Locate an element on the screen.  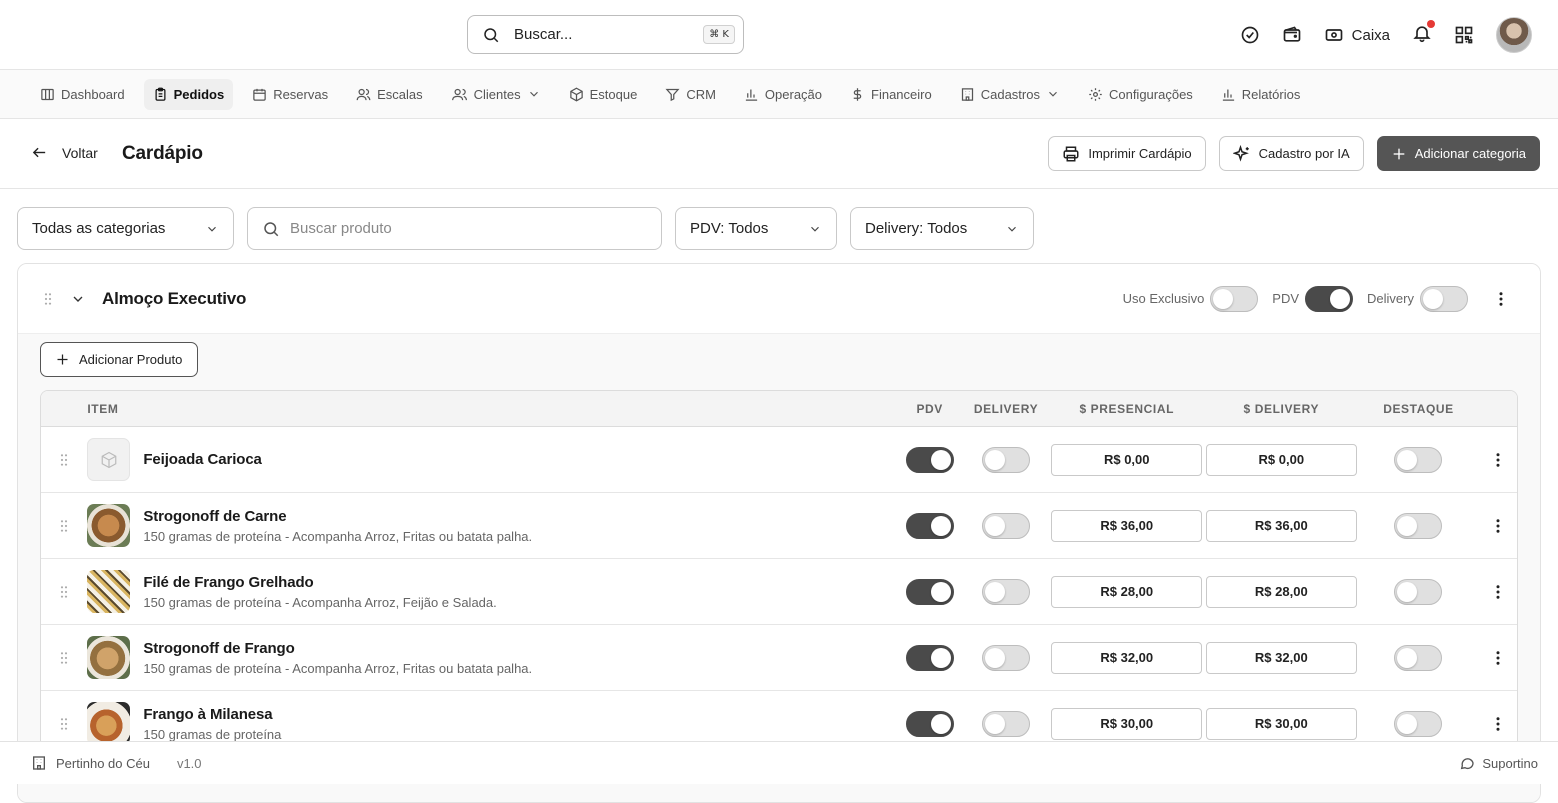
print-menu-label: Imprimir Cardápio is located at coordinates (1140, 153).